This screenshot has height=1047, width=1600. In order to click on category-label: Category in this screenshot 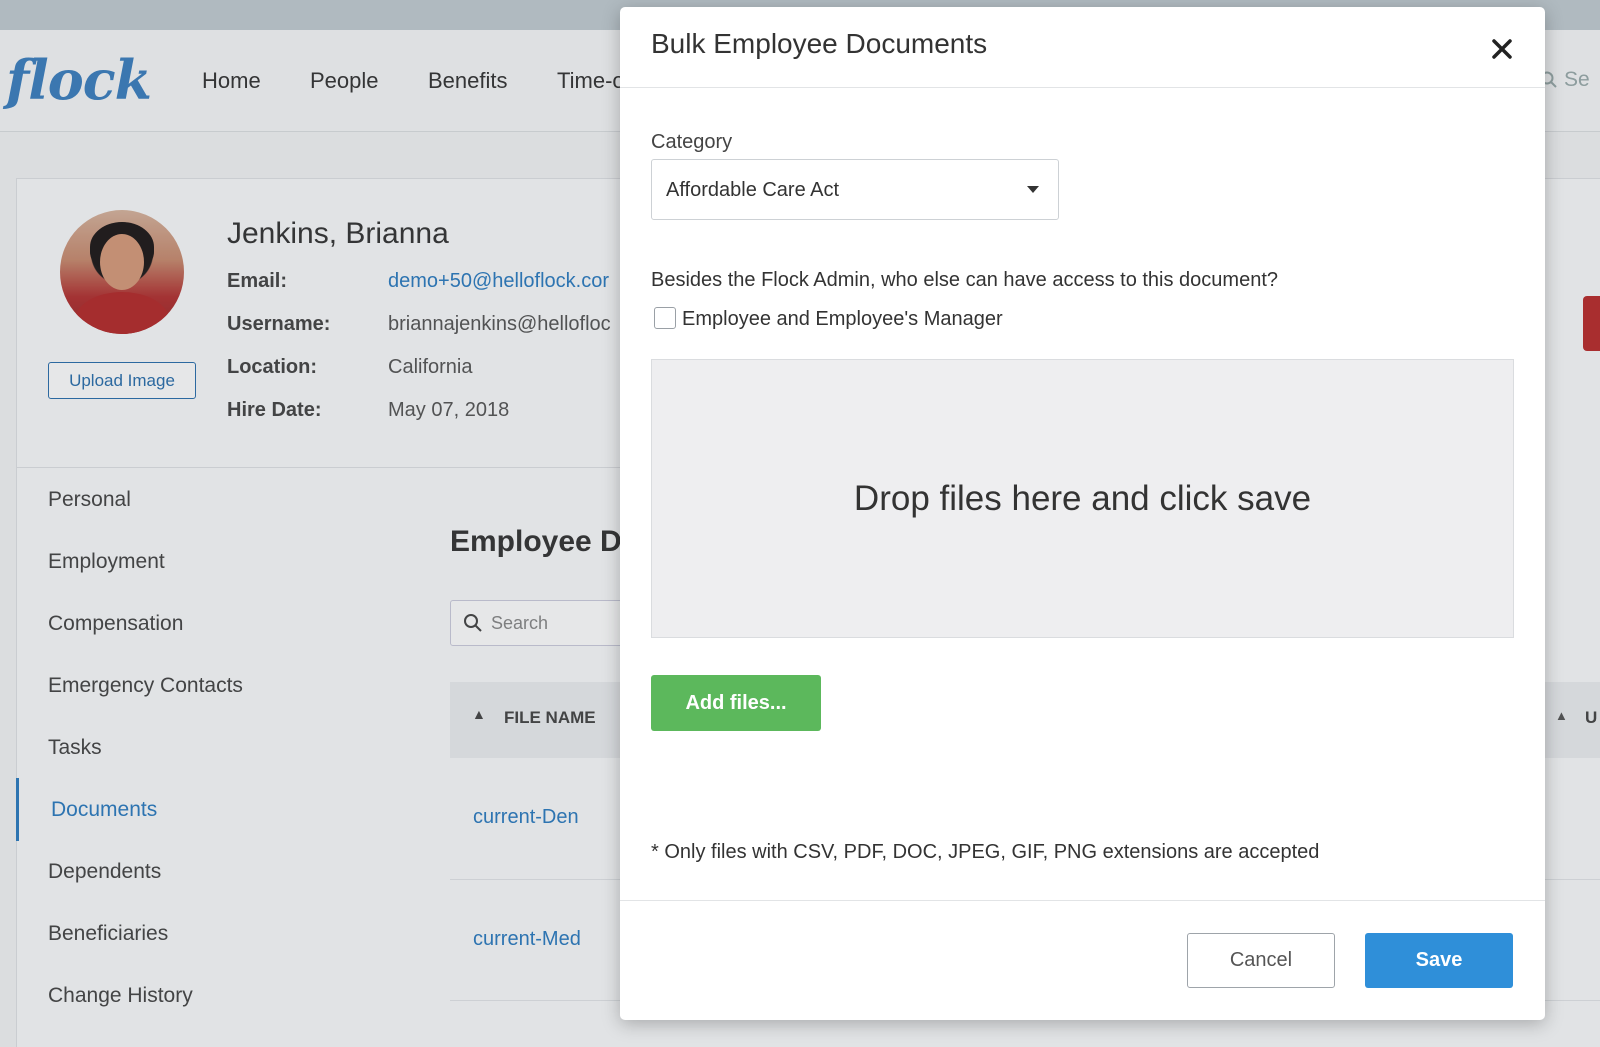, I will do `click(692, 142)`.